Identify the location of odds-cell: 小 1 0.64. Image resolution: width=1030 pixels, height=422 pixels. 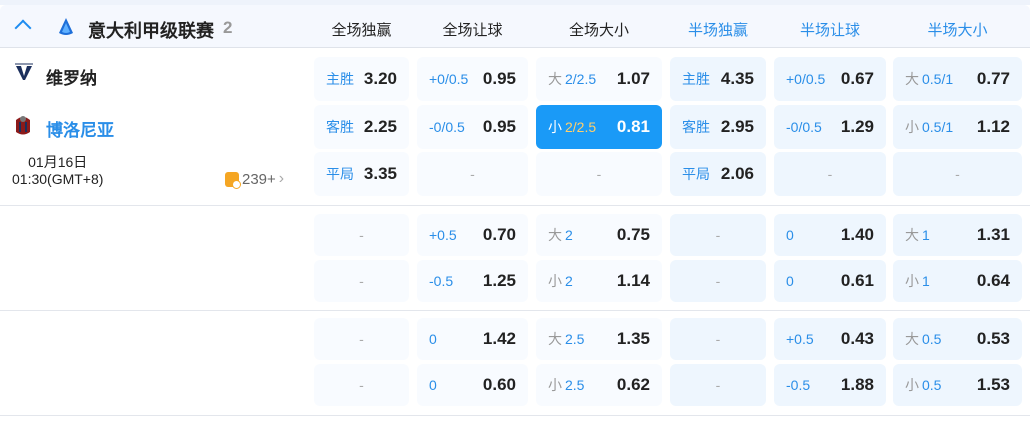
(957, 281).